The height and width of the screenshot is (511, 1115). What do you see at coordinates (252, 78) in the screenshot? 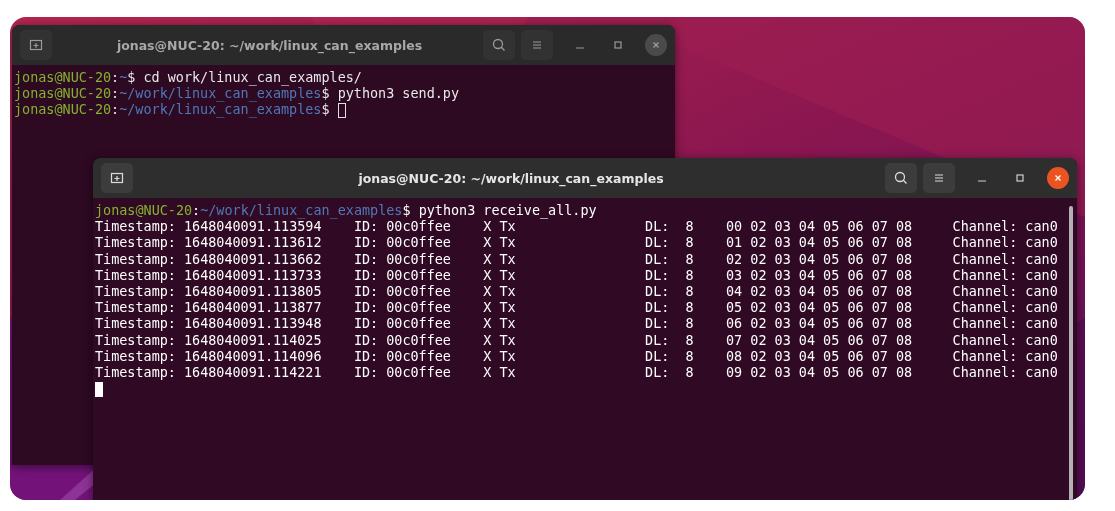
I see `command-text: cd work/linux_can_examples/` at bounding box center [252, 78].